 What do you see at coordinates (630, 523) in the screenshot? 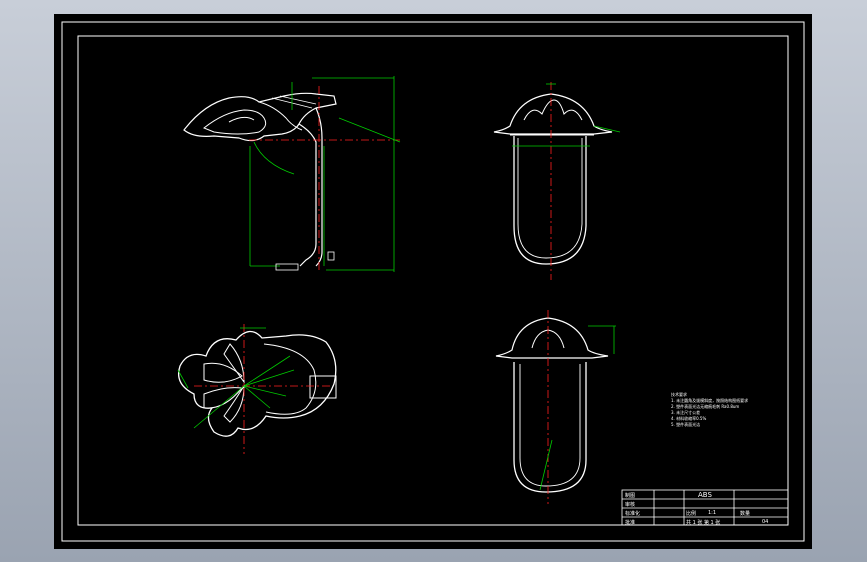
I see `label-approved: 批准` at bounding box center [630, 523].